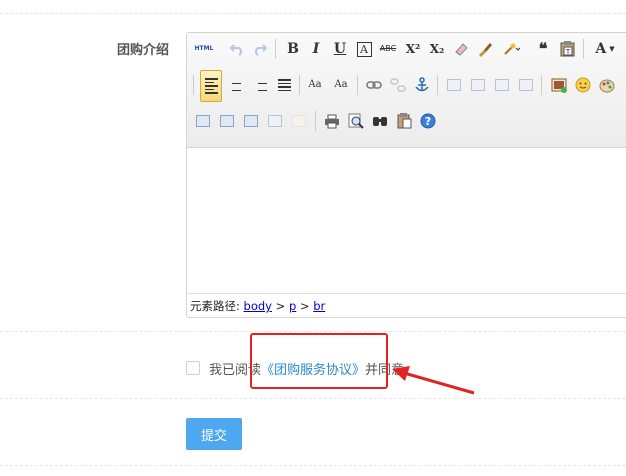 The width and height of the screenshot is (626, 476). I want to click on divider-agree-bottom, so click(313, 398).